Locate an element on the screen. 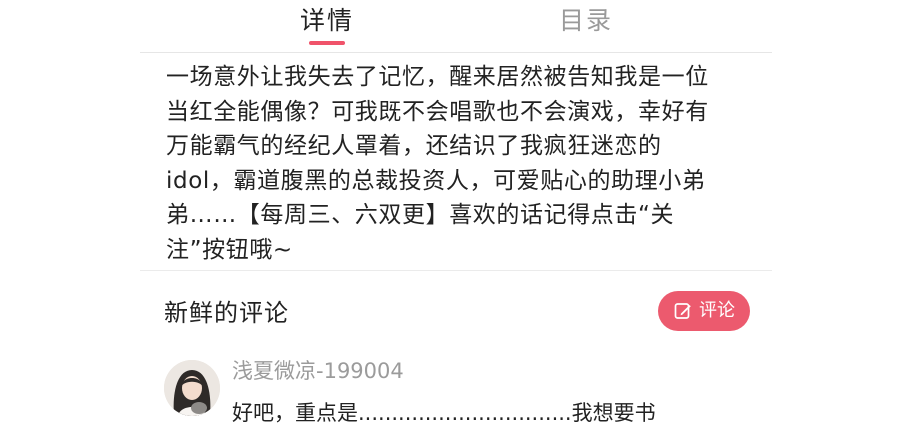 Image resolution: width=900 pixels, height=429 pixels. tab-catalog: 目录 is located at coordinates (586, 21).